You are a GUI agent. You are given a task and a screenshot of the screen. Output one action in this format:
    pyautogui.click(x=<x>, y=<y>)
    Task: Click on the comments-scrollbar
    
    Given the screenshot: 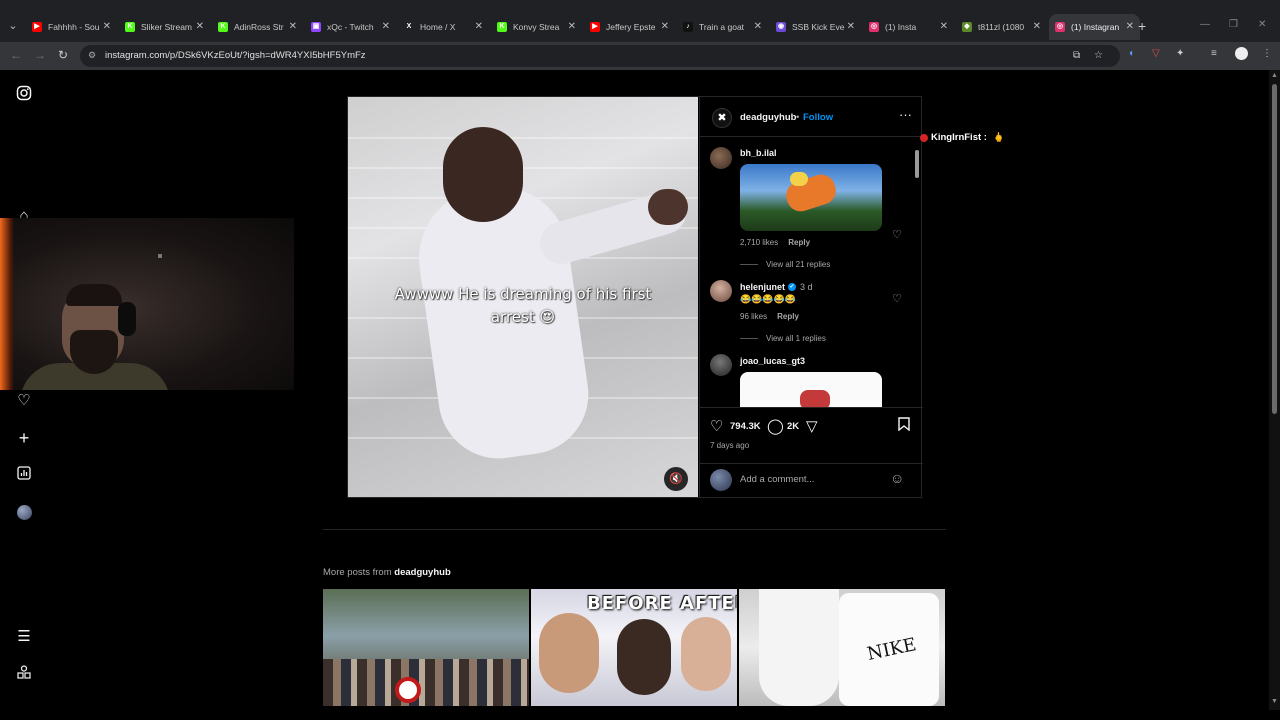 What is the action you would take?
    pyautogui.click(x=917, y=272)
    